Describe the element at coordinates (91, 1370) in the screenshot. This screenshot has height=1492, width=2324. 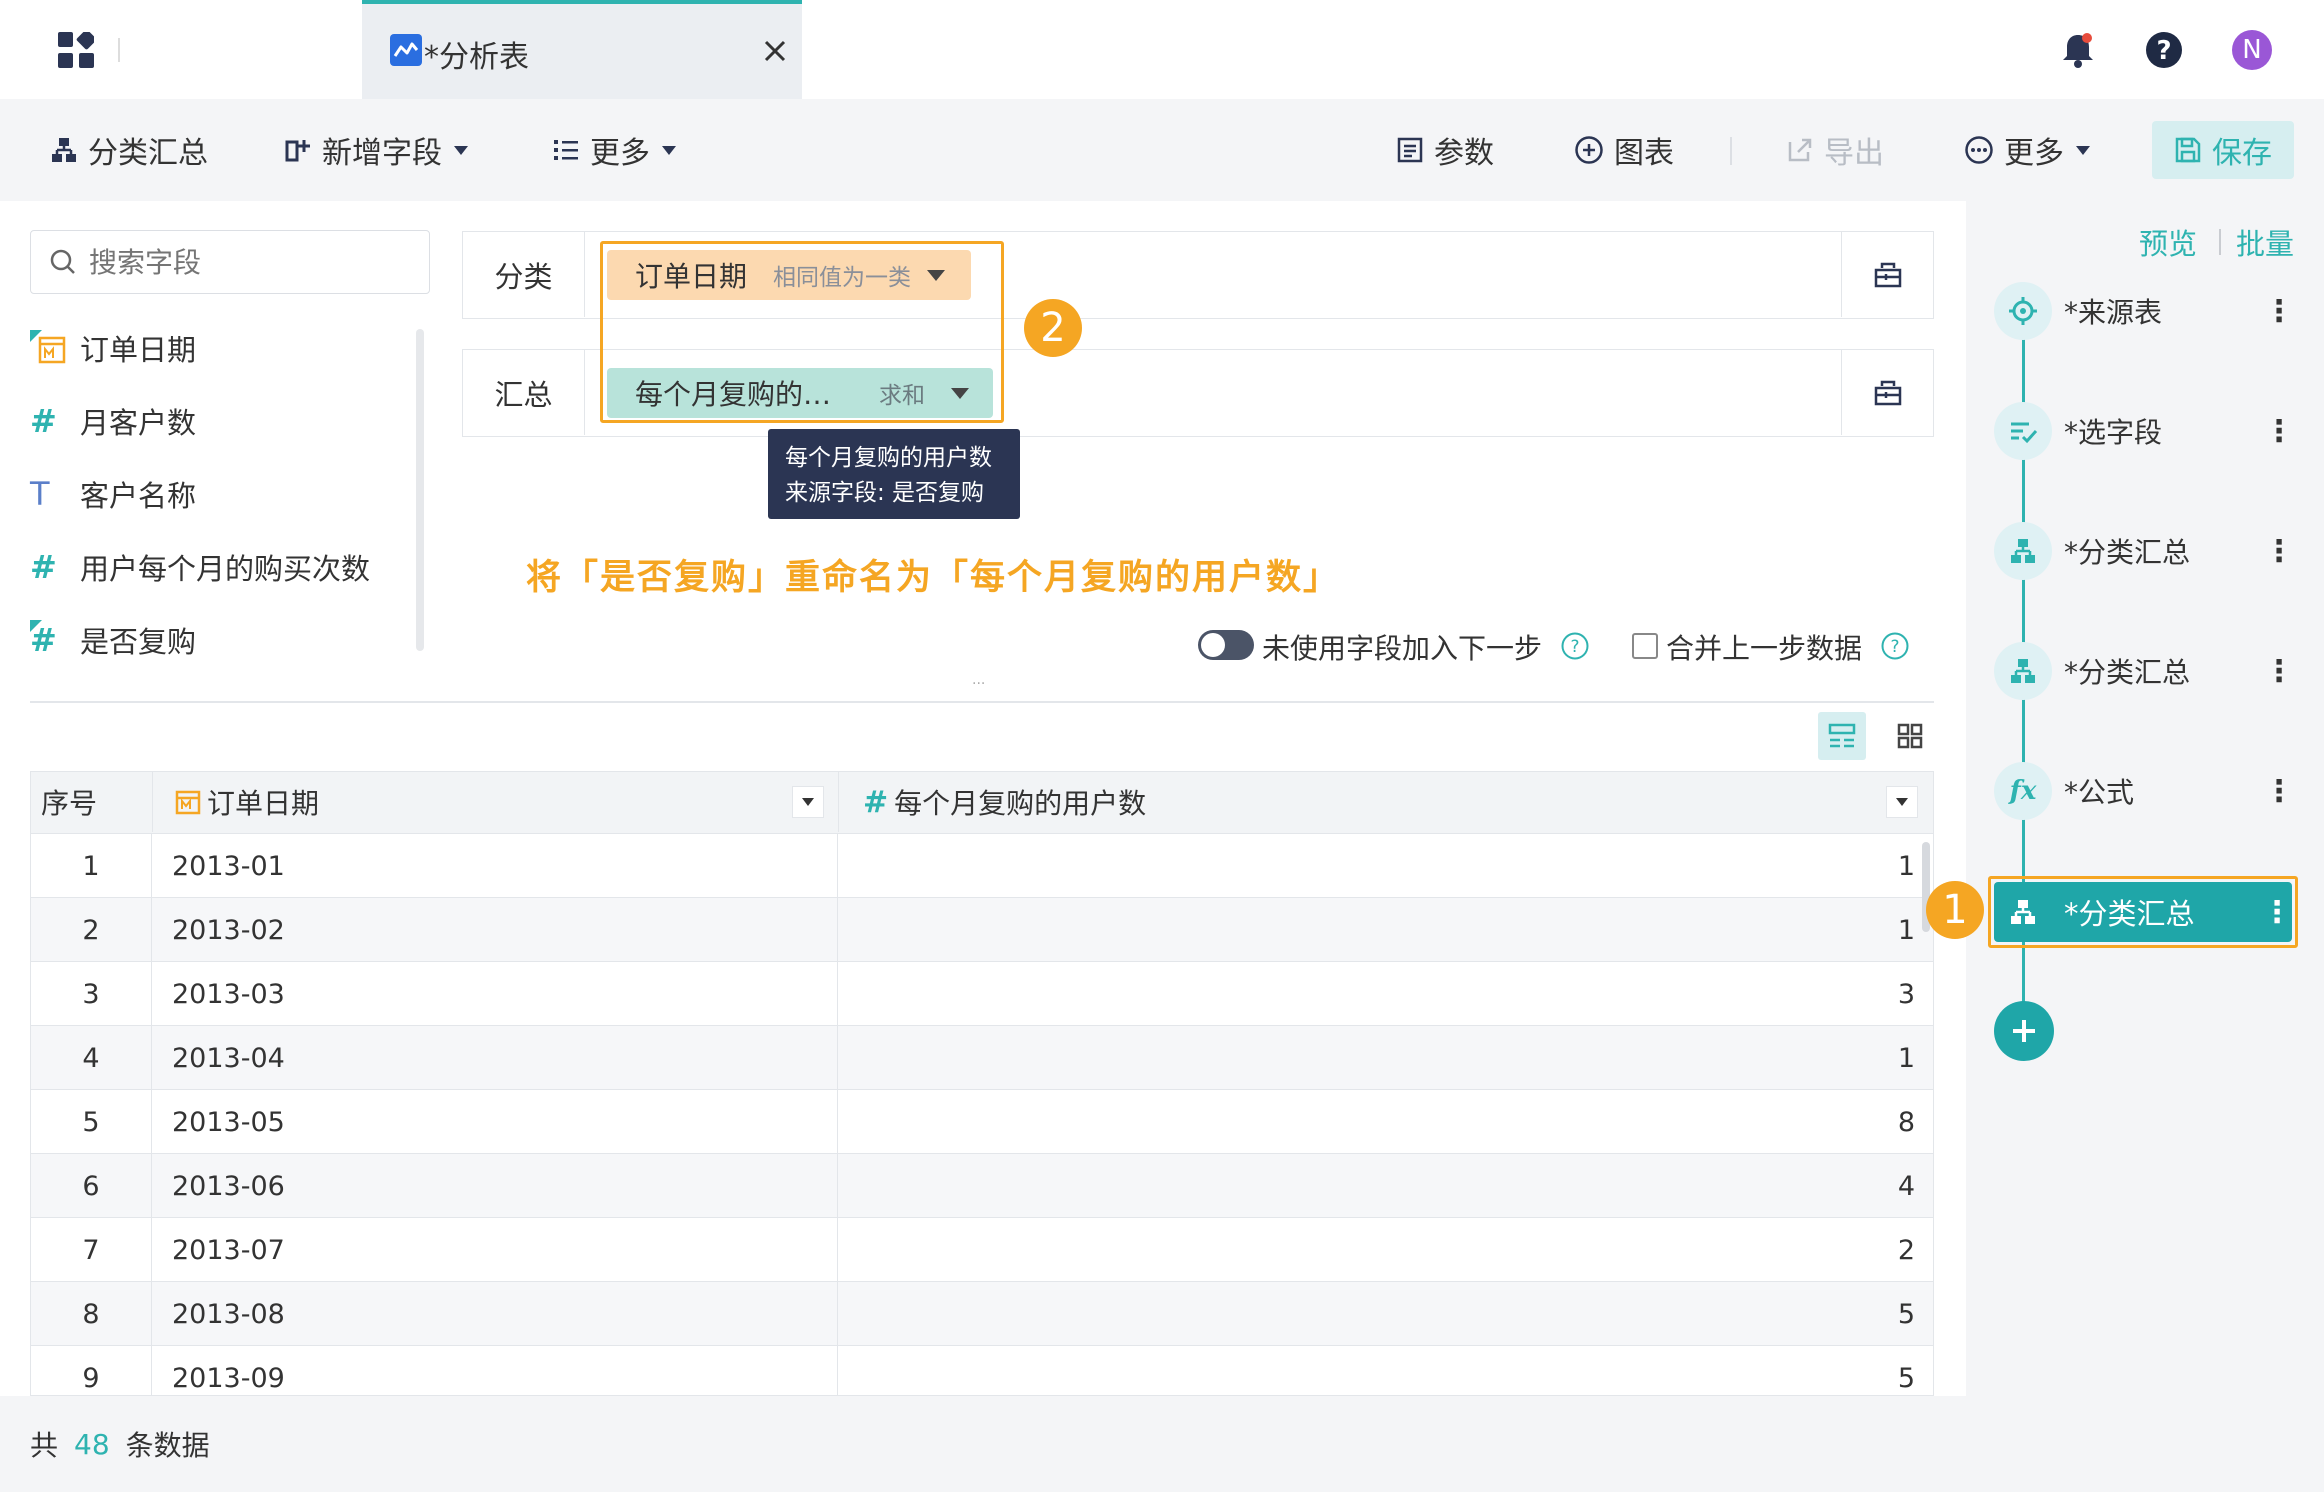
I see `row-index: 9` at that location.